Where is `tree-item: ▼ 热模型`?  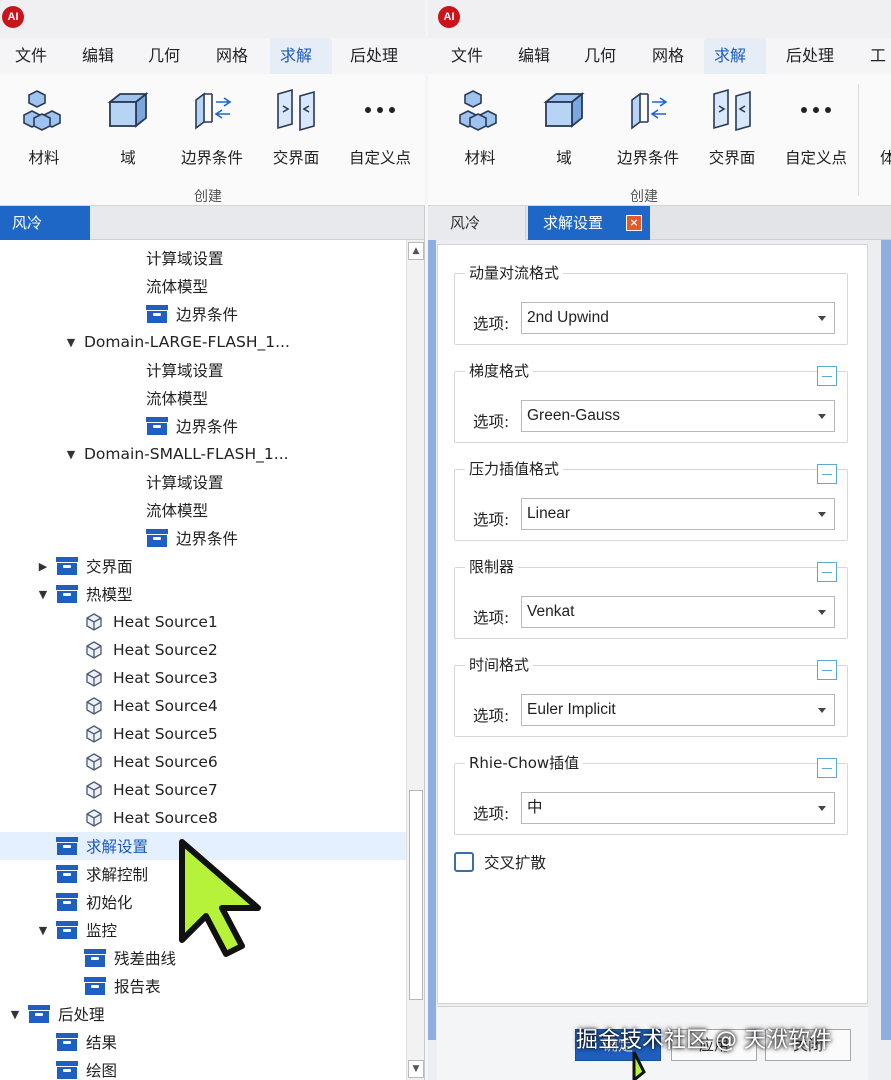
tree-item: ▼ 热模型 is located at coordinates (203, 594).